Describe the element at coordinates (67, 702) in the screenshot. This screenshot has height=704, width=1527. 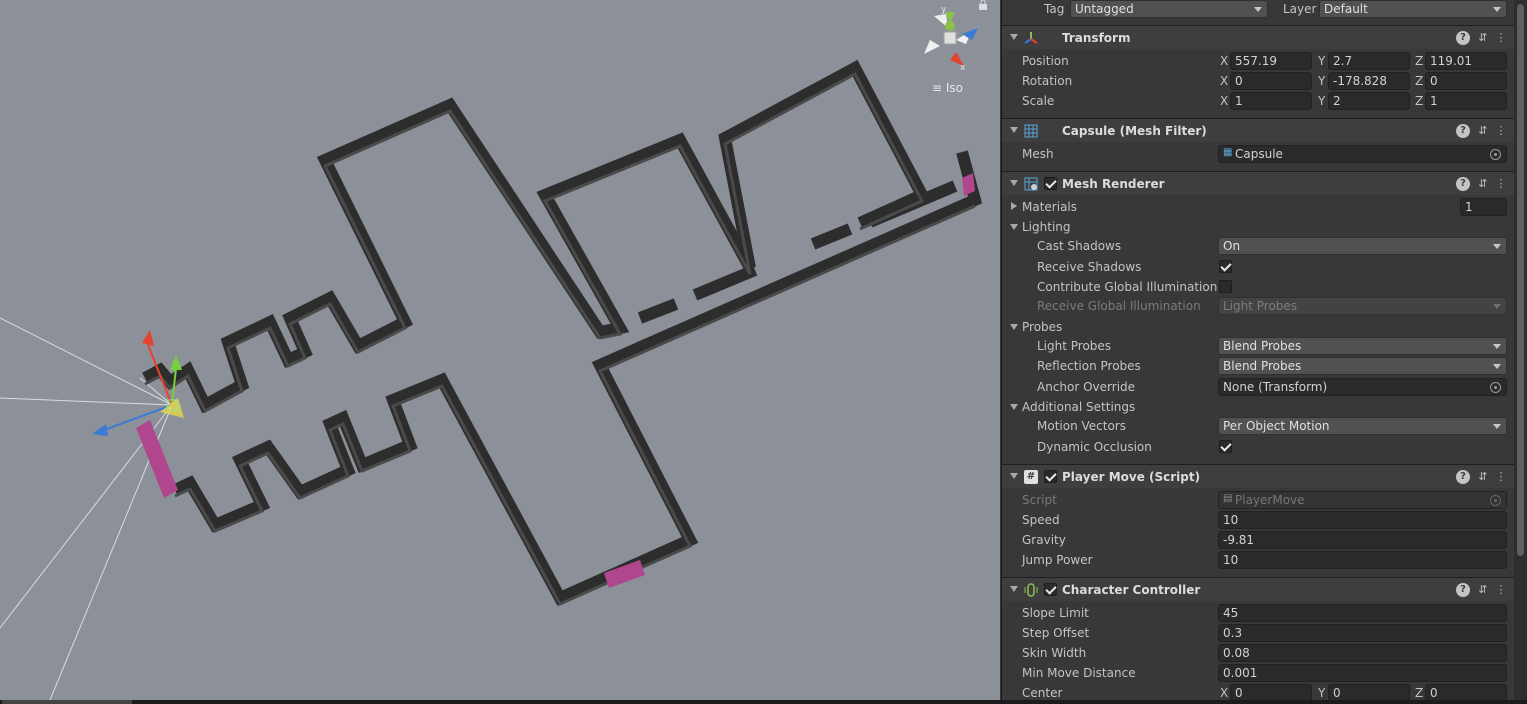
I see `bottom-tab` at that location.